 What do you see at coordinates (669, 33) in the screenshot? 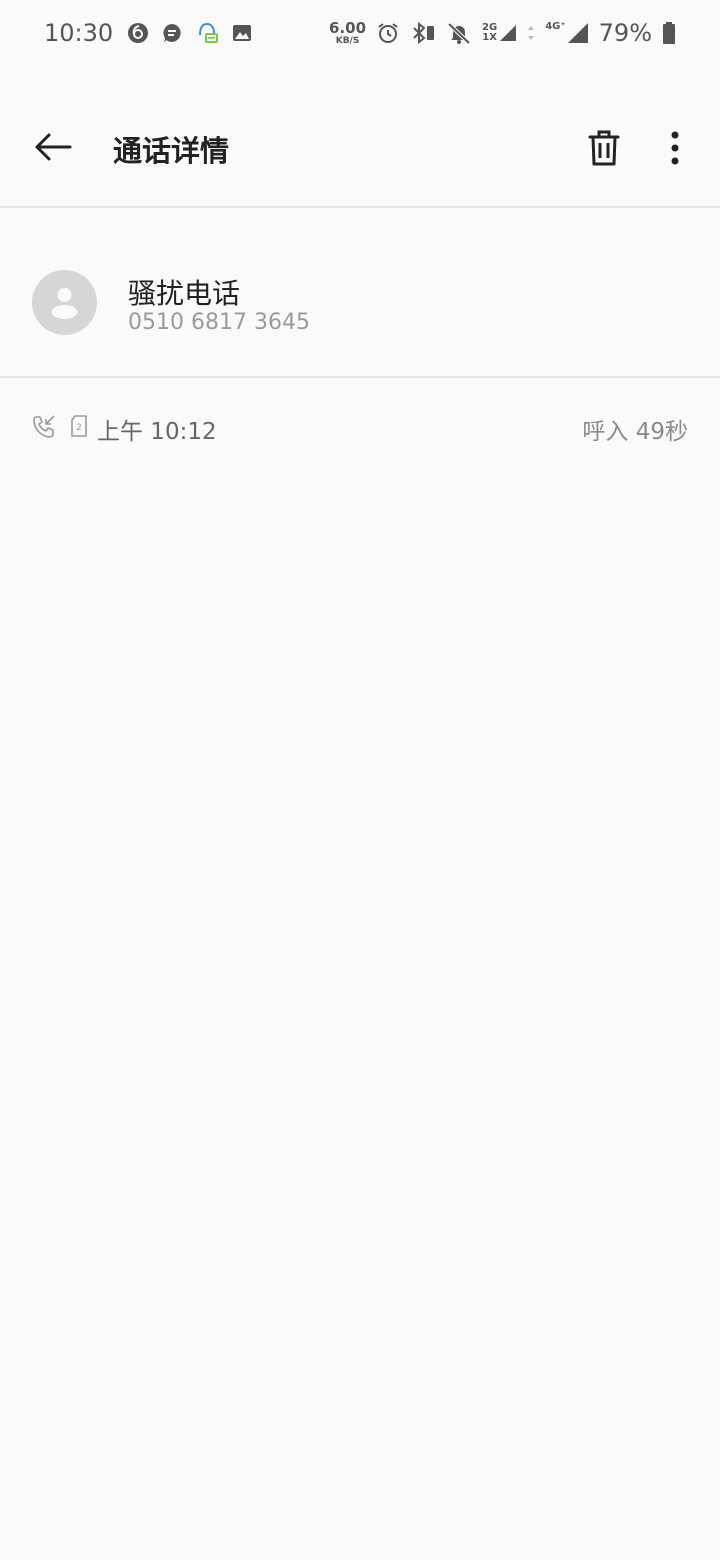
I see `battery-icon` at bounding box center [669, 33].